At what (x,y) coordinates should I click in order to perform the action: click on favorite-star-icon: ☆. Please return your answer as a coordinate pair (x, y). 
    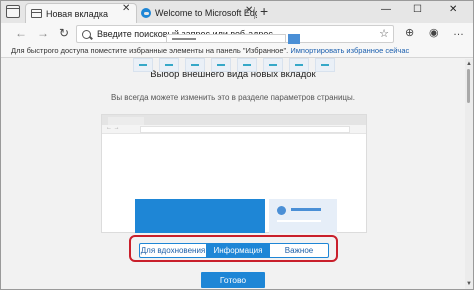
    Looking at the image, I should click on (384, 33).